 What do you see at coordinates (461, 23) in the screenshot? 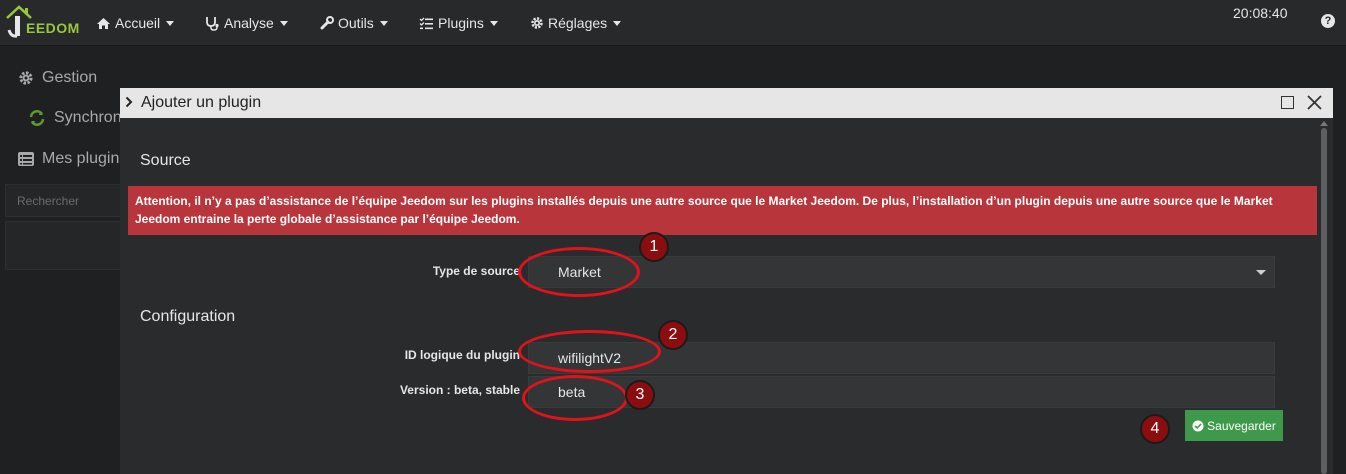
I see `nav-plugins-label: Plugins` at bounding box center [461, 23].